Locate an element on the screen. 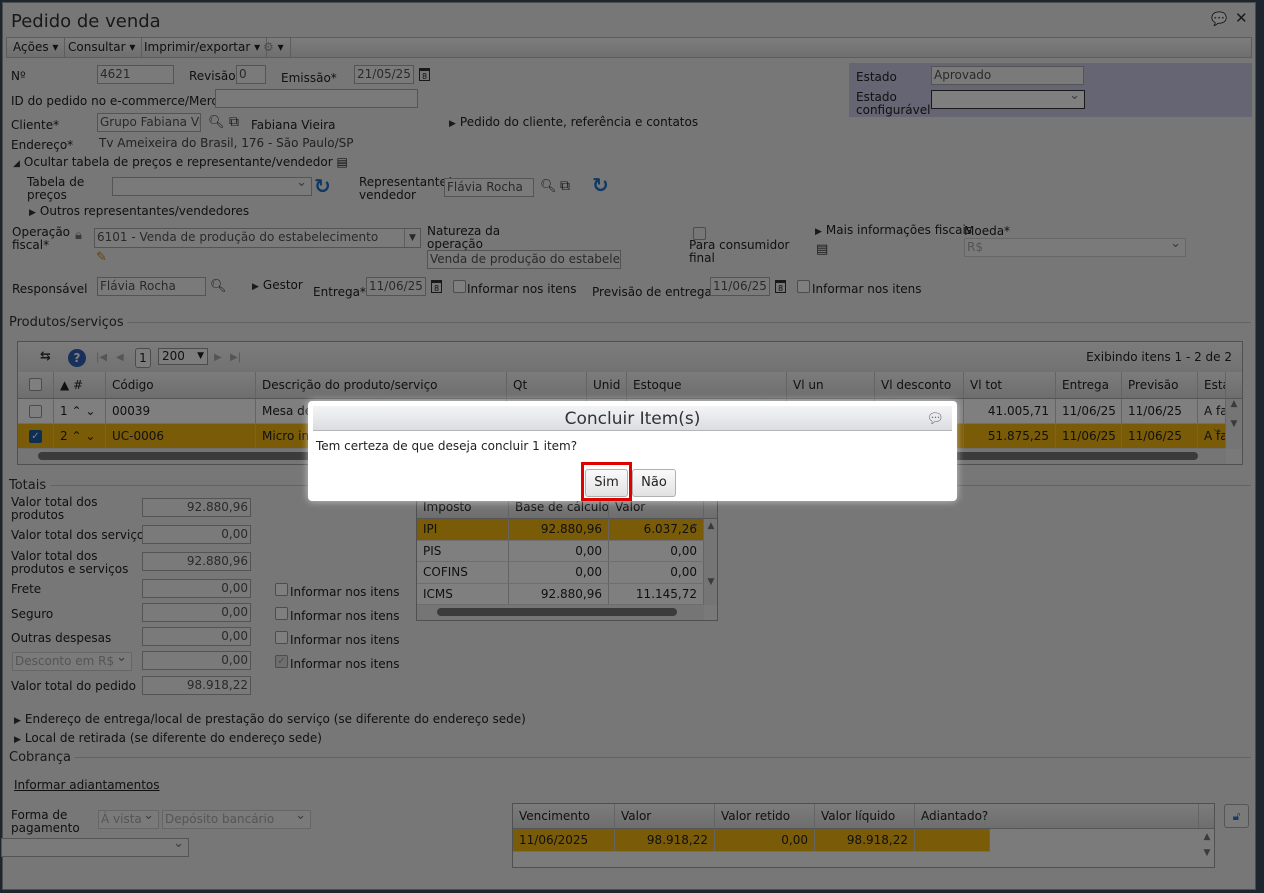  dialog-title: Concluir Item(s) is located at coordinates (632, 419).